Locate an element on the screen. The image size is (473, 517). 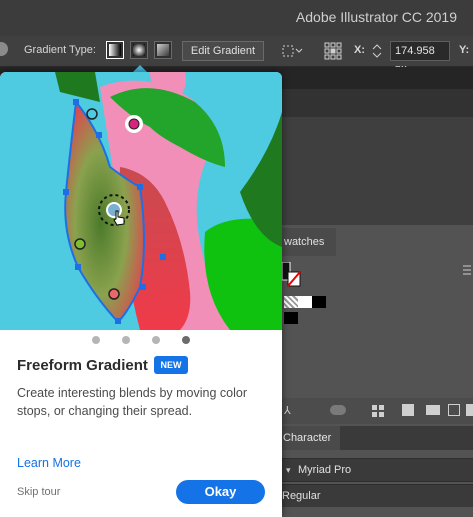
new-swatch-icon is located at coordinates (454, 410).